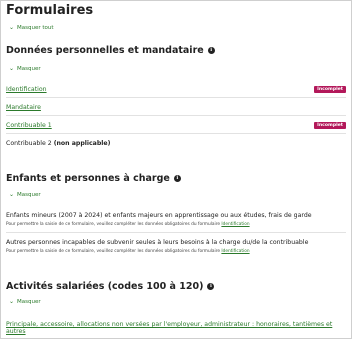 The width and height of the screenshot is (352, 339). Describe the element at coordinates (176, 143) in the screenshot. I see `form-row-contribuable-2: Contribuable 2 (non applicable)` at that location.